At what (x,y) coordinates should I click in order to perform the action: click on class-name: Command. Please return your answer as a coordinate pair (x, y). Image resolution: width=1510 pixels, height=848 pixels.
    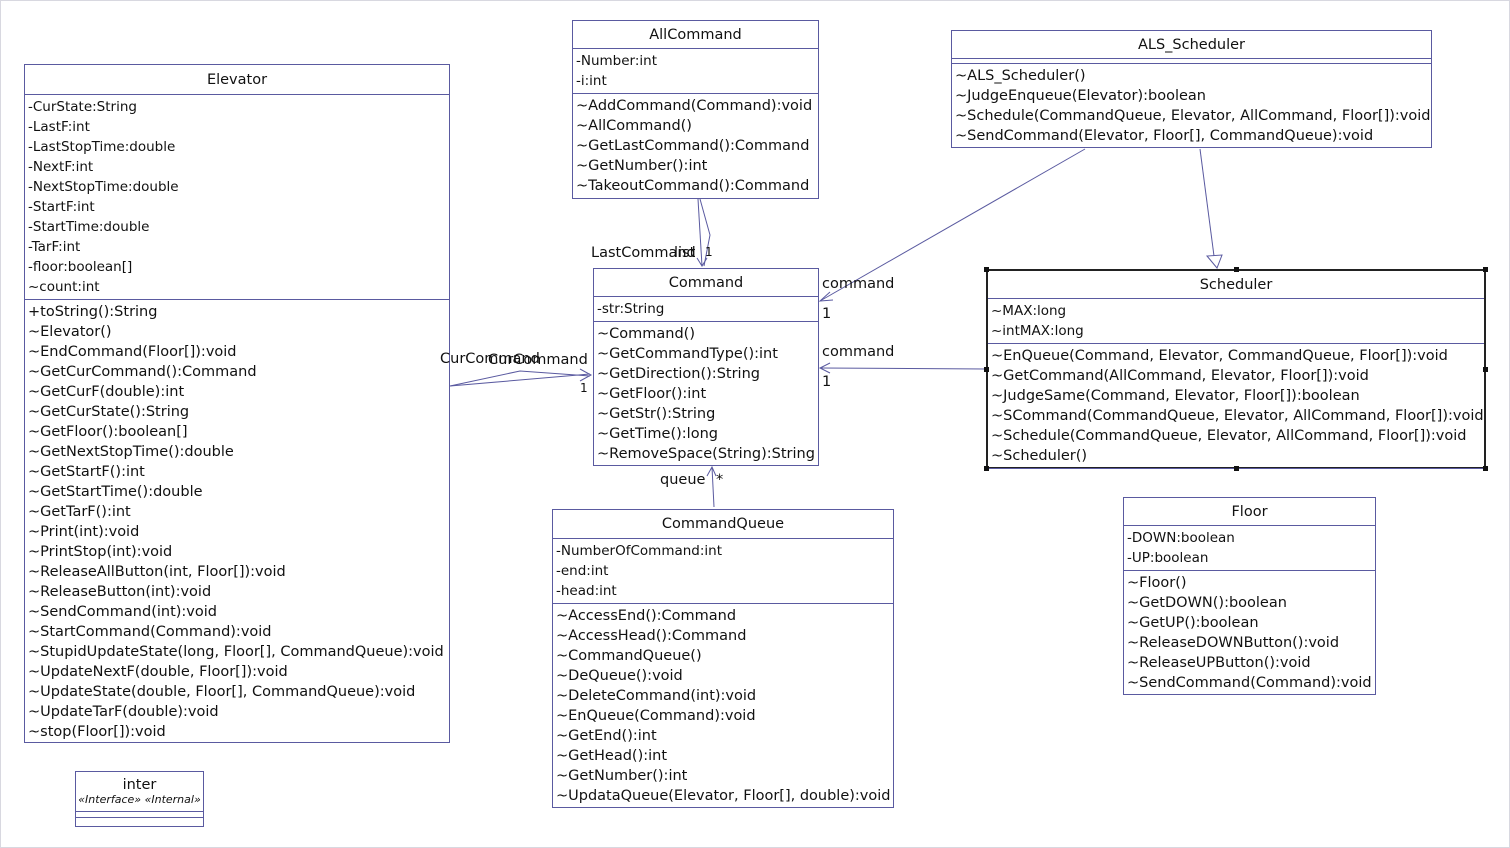
    Looking at the image, I should click on (706, 282).